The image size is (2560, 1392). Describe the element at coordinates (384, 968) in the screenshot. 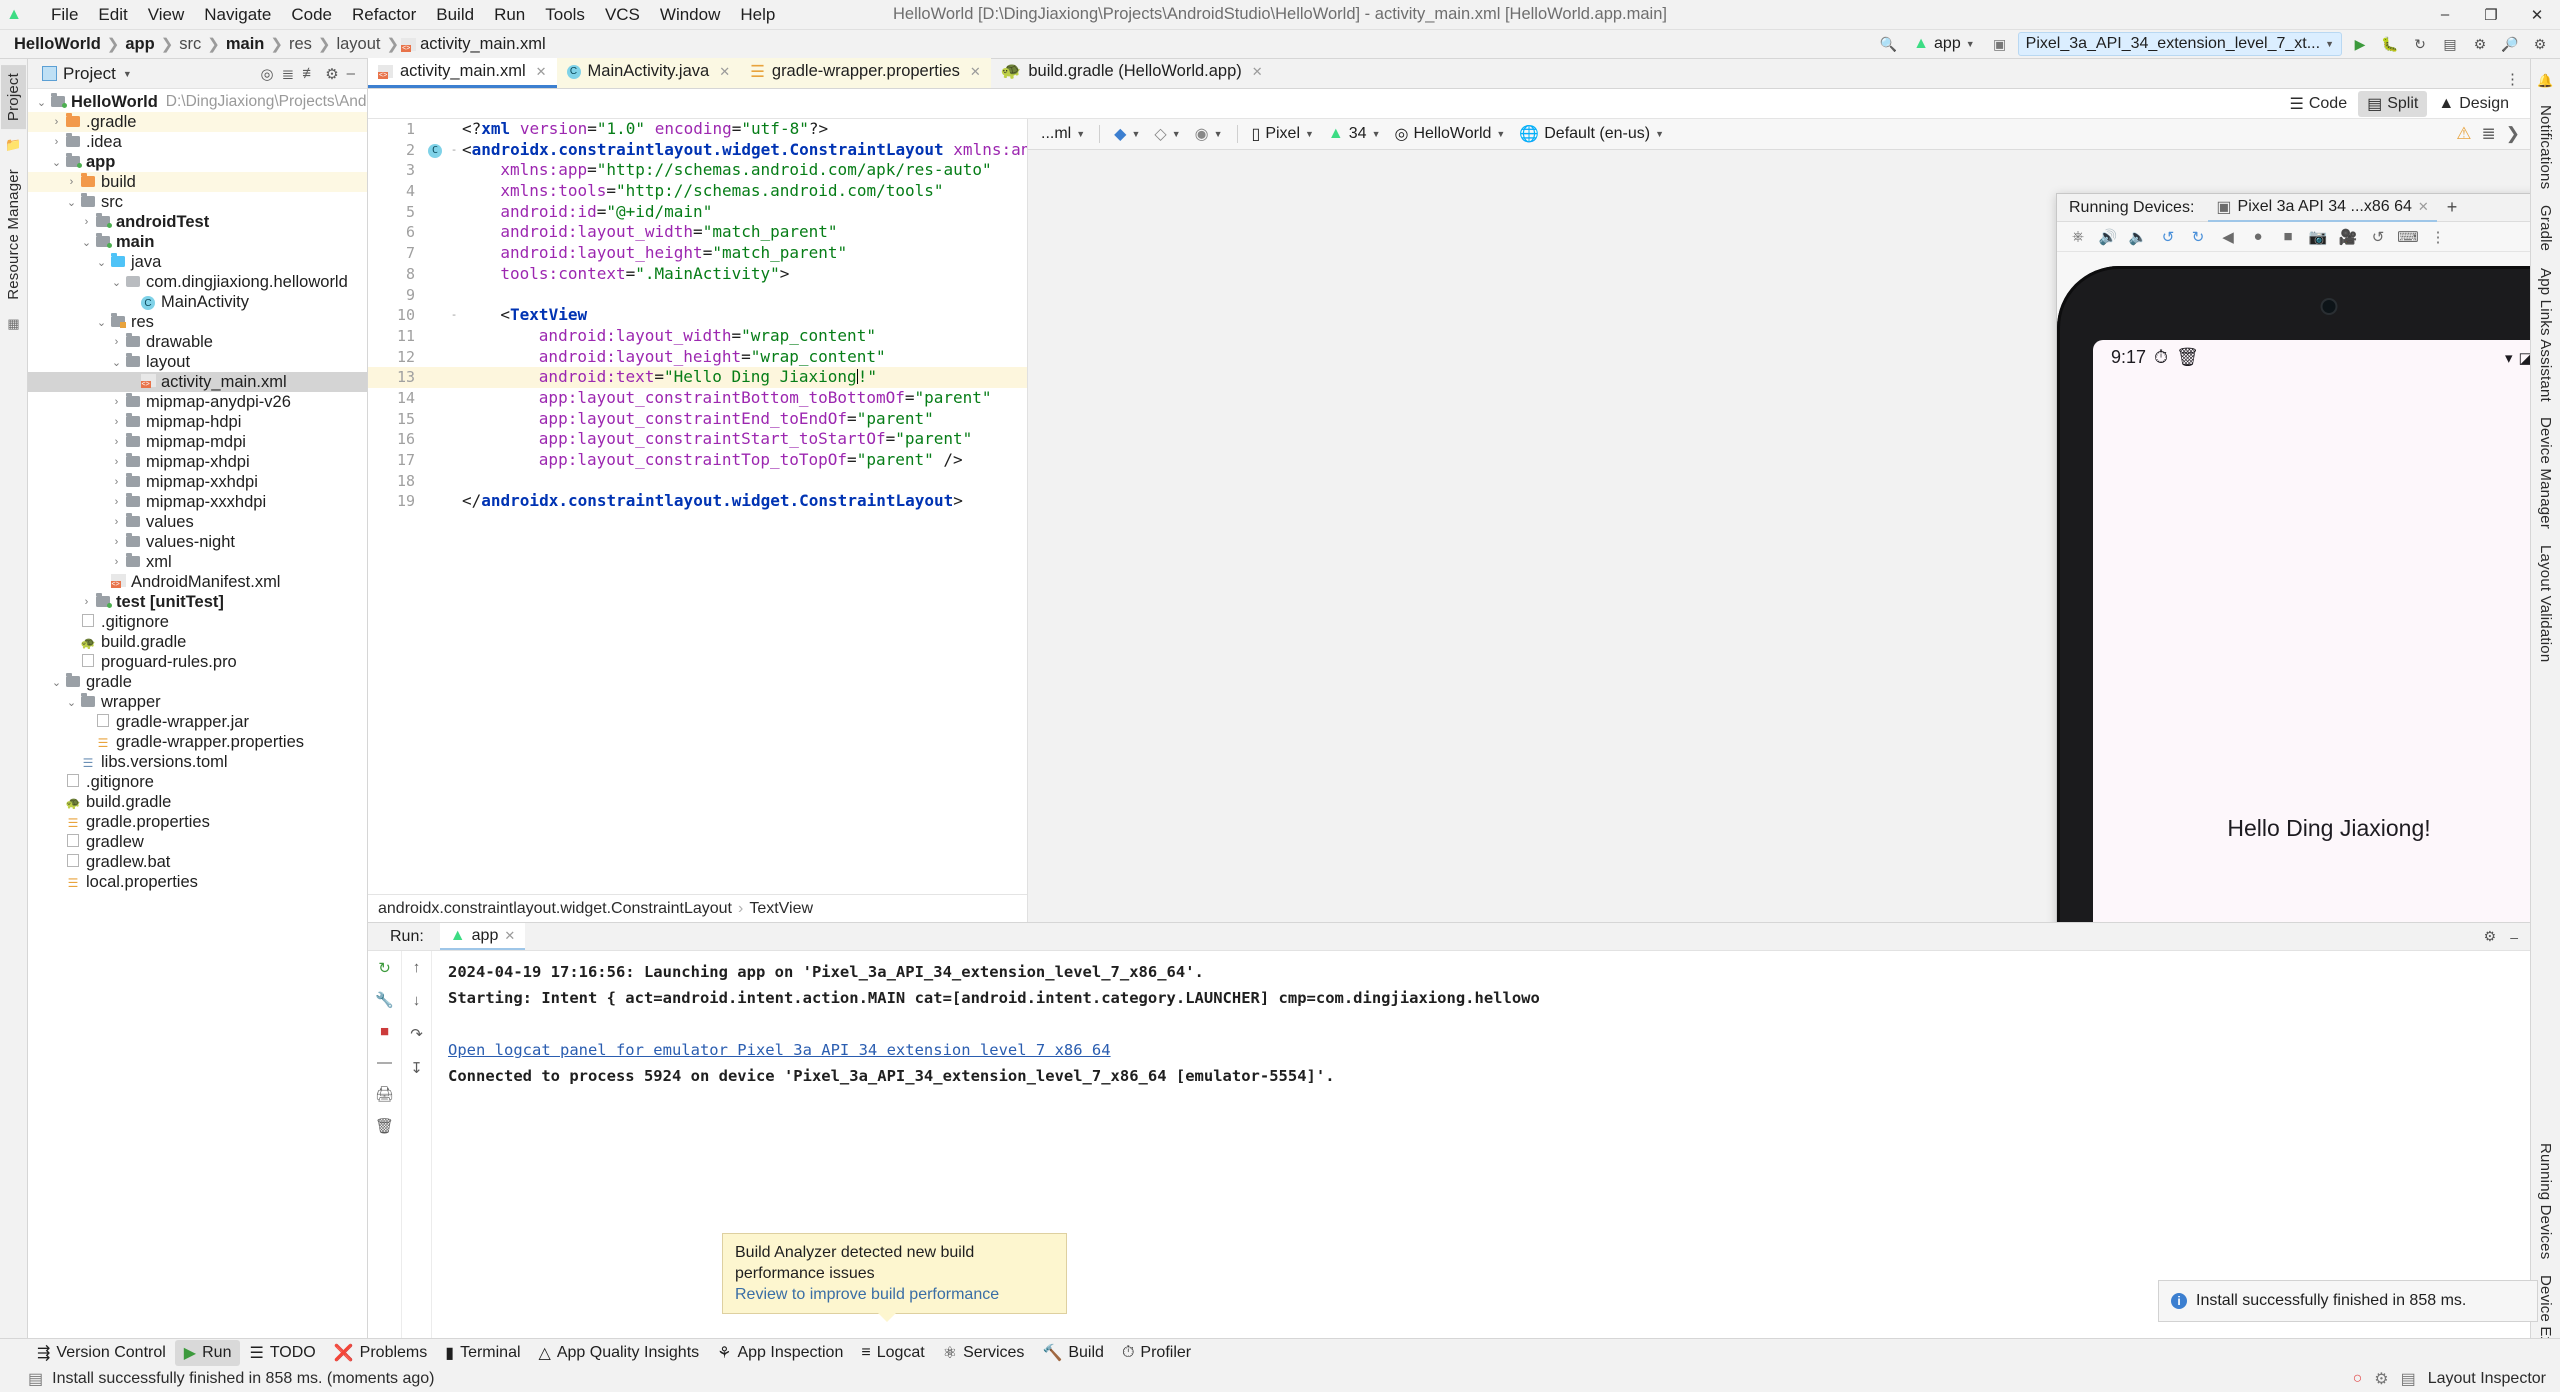

I see `rerun-icon: ↻` at that location.